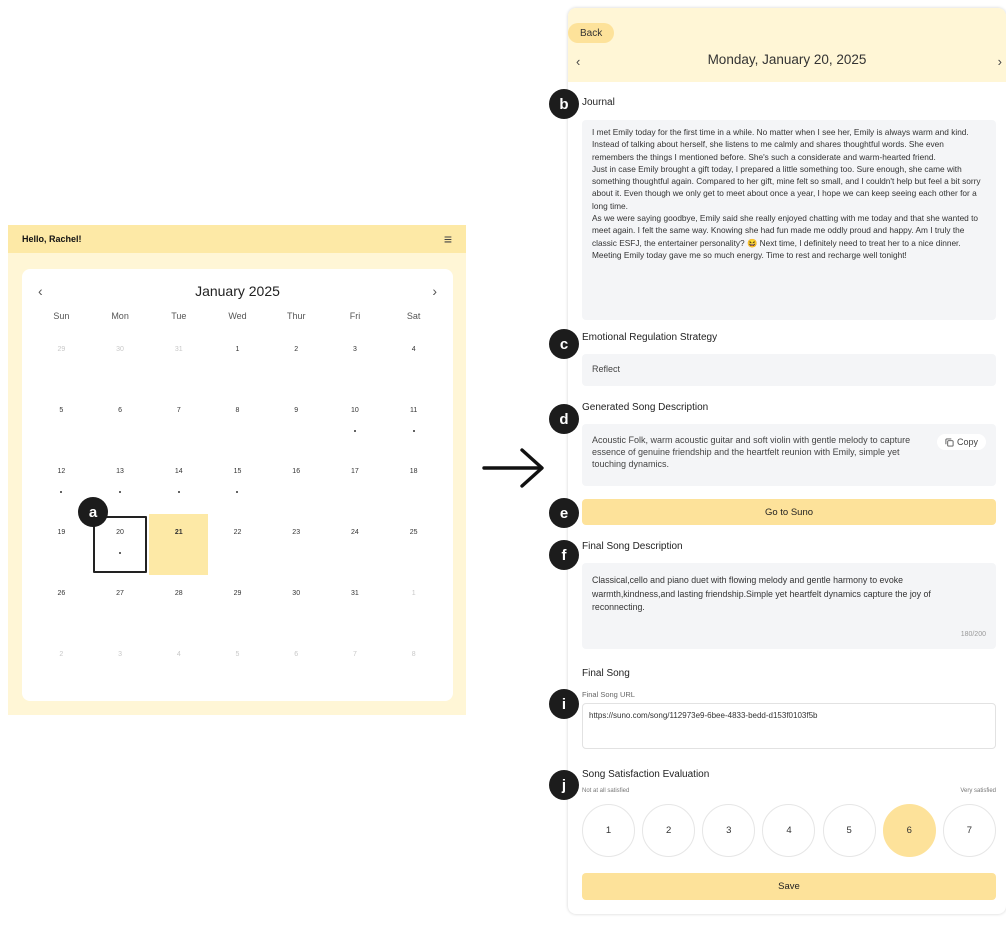 The height and width of the screenshot is (926, 1006). Describe the element at coordinates (296, 544) in the screenshot. I see `calendar-day-cell: 23` at that location.